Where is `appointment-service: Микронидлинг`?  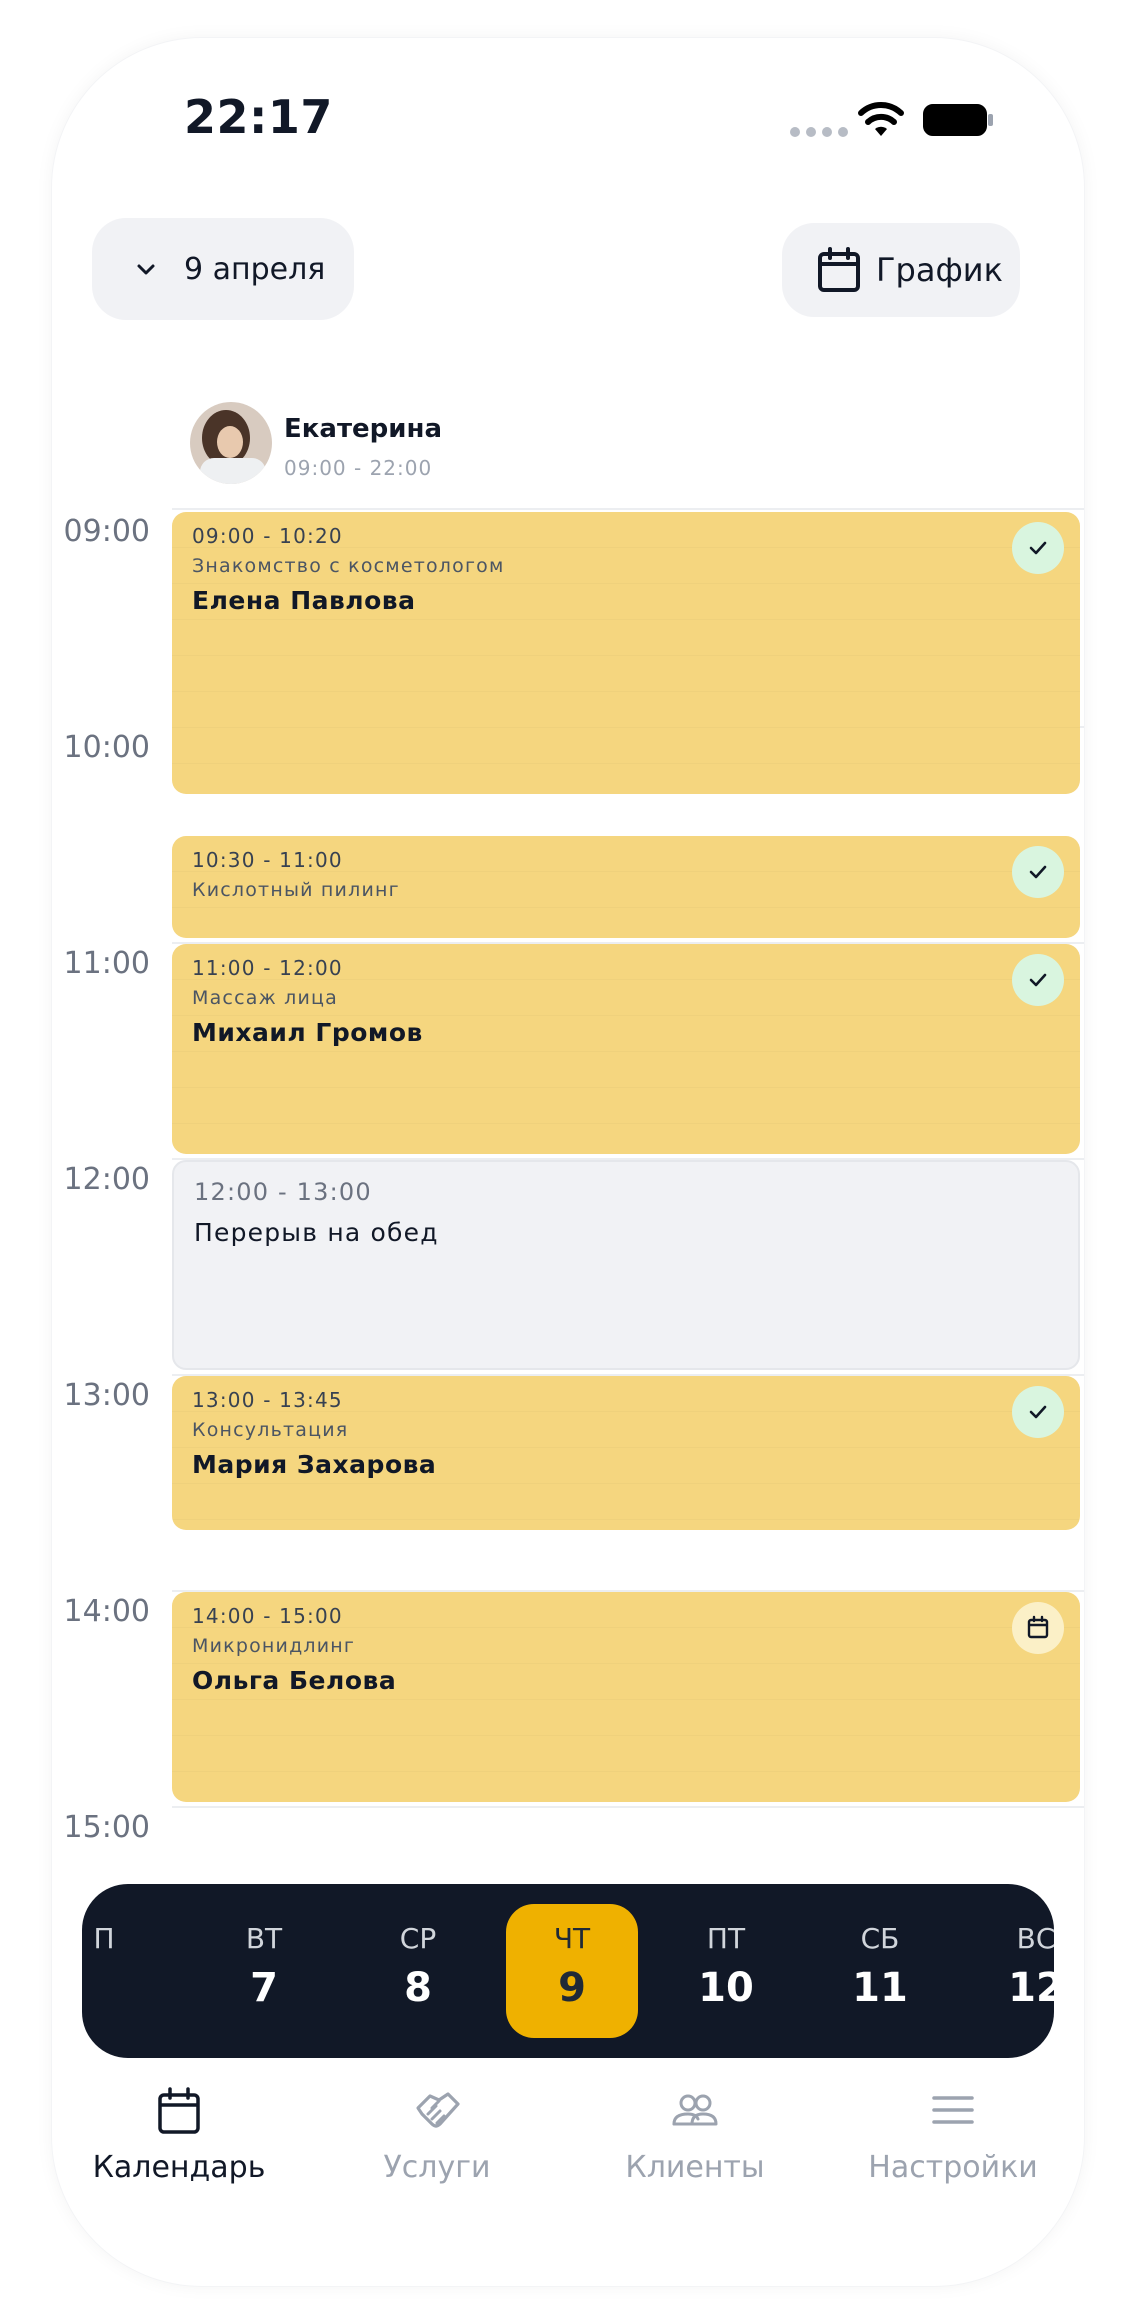 appointment-service: Микронидлинг is located at coordinates (274, 1646).